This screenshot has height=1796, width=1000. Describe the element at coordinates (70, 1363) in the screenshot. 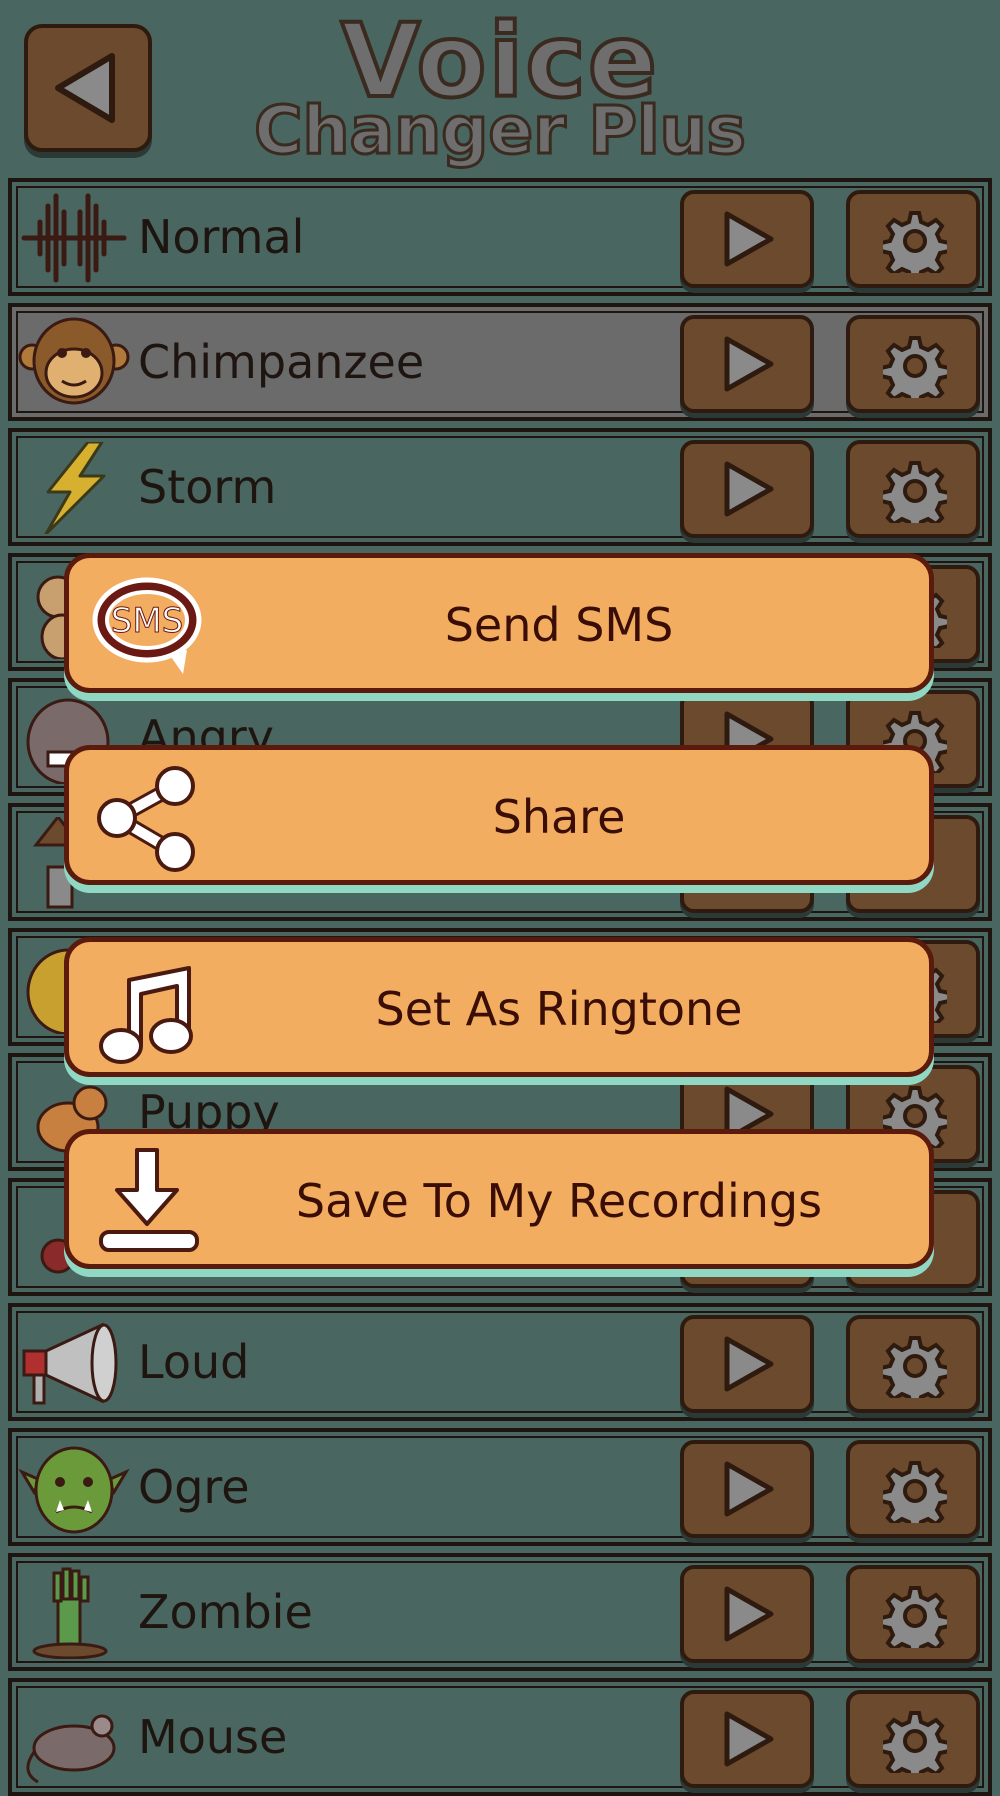

I see `megaphone-icon` at that location.